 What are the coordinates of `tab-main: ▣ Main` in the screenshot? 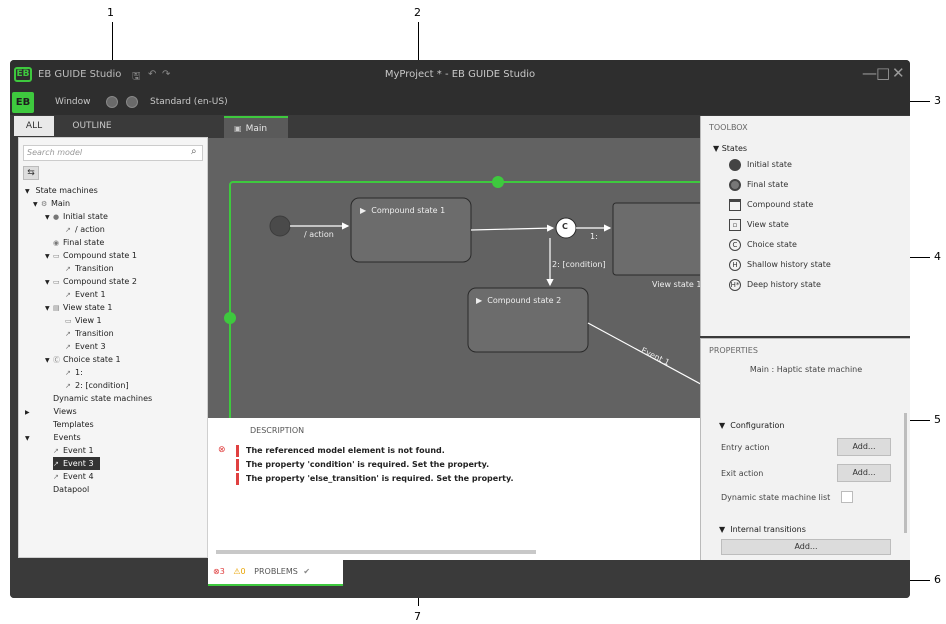 It's located at (256, 127).